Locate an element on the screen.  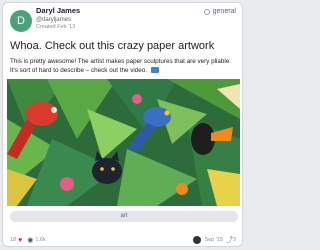
views-indicator: ◉ 1.6k is located at coordinates (36, 240).